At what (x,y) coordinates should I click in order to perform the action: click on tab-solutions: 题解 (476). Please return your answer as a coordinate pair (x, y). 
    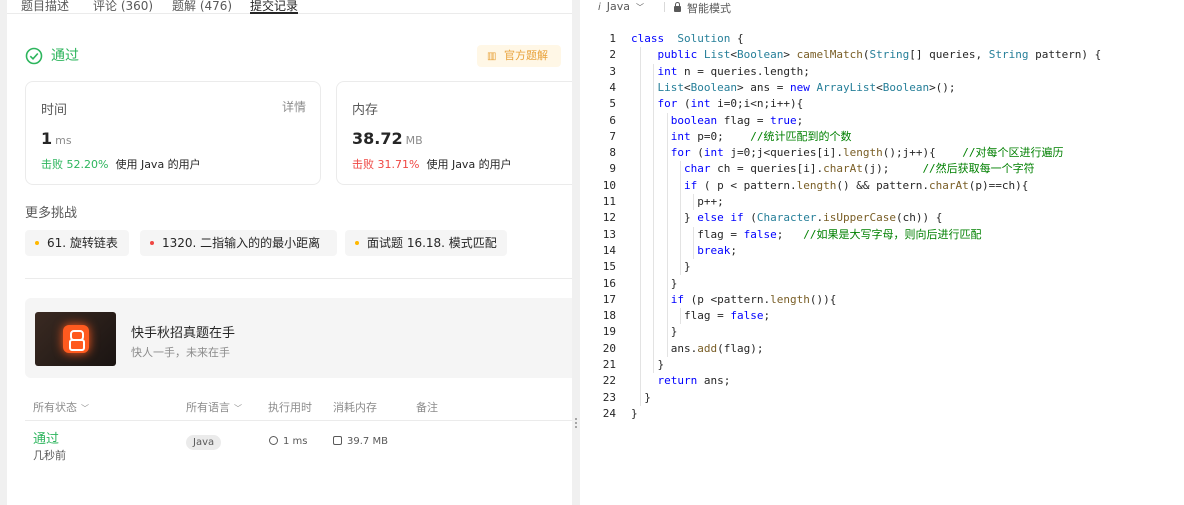
    Looking at the image, I should click on (202, 6).